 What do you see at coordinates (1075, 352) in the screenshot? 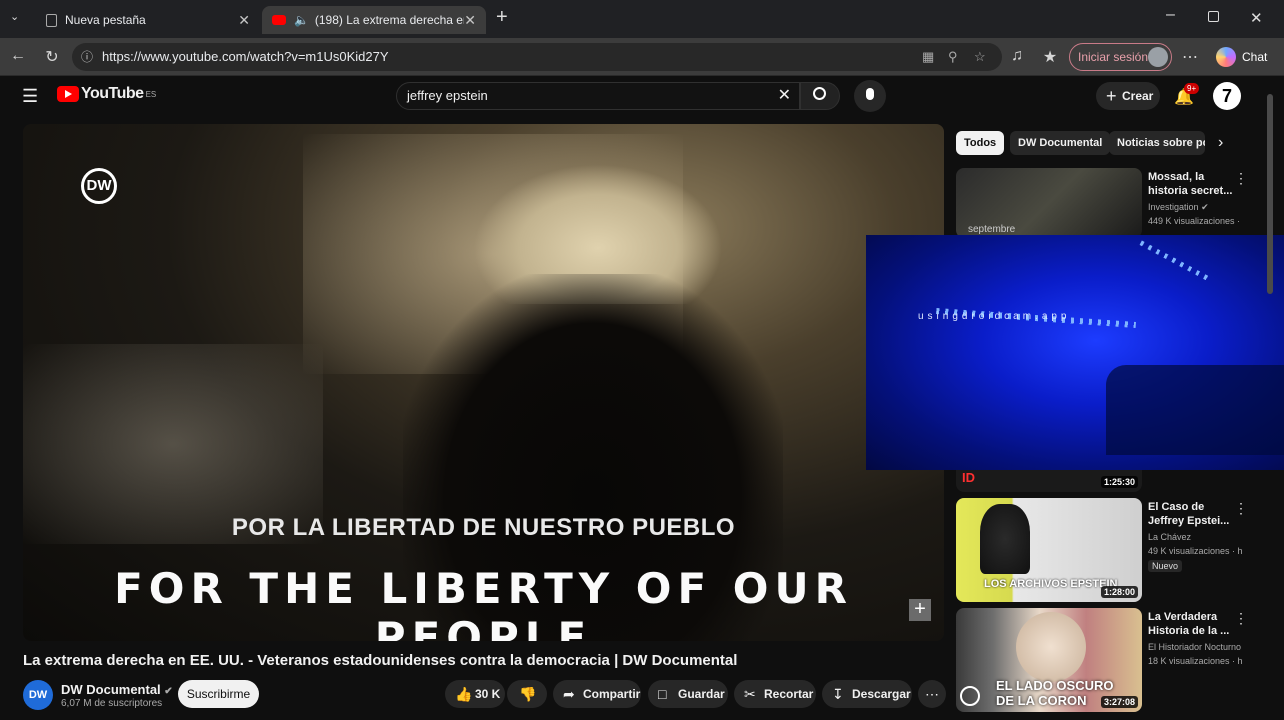
I see `camera-overlay: usingdroidcam.app` at bounding box center [1075, 352].